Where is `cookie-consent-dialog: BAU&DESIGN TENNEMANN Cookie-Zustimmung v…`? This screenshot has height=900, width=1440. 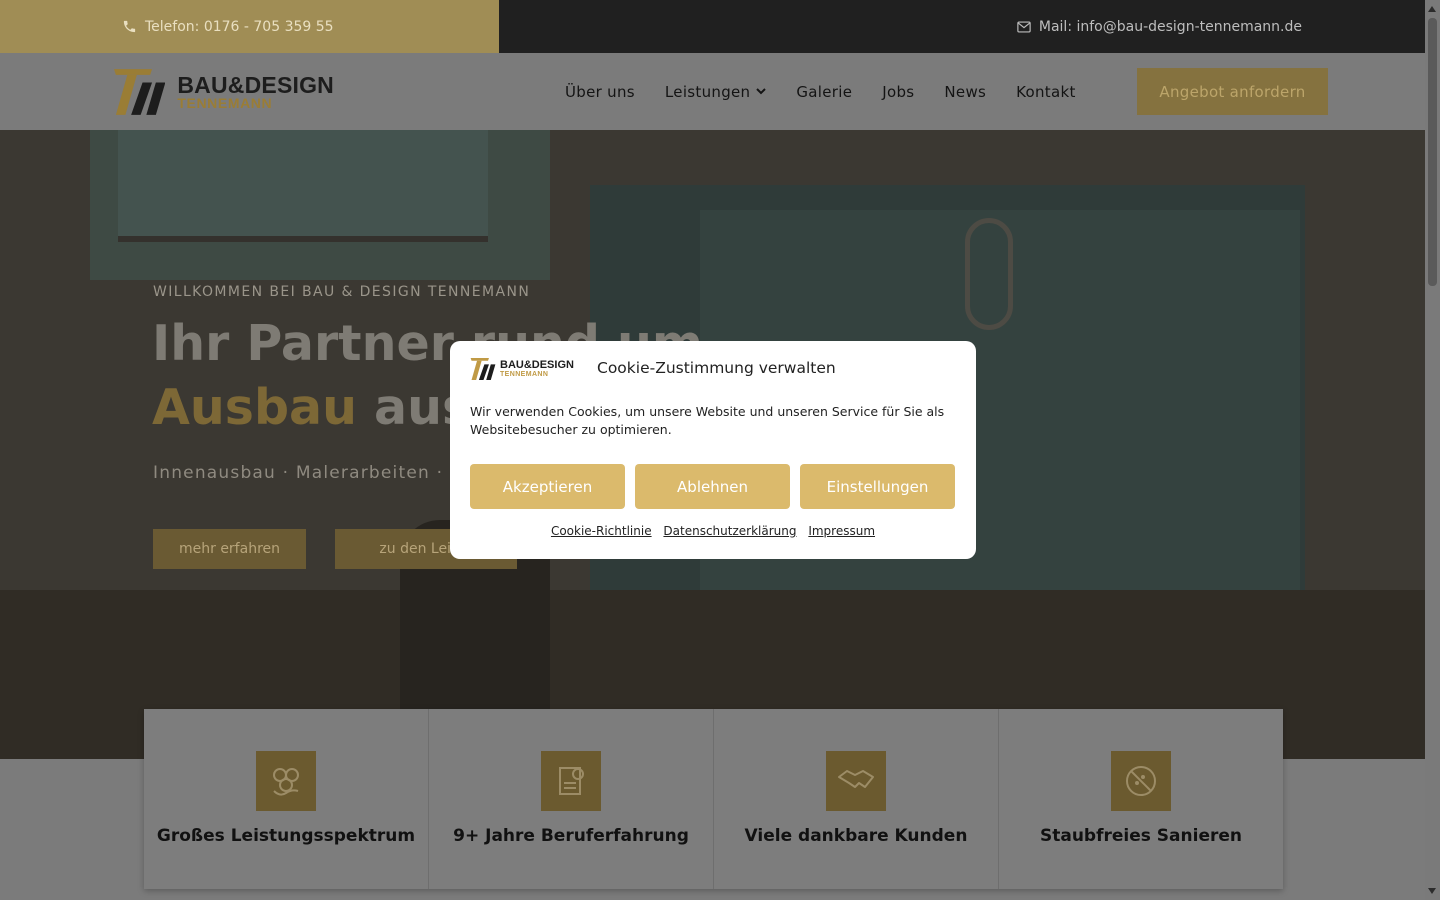
cookie-consent-dialog: BAU&DESIGN TENNEMANN Cookie-Zustimmung v… is located at coordinates (713, 450).